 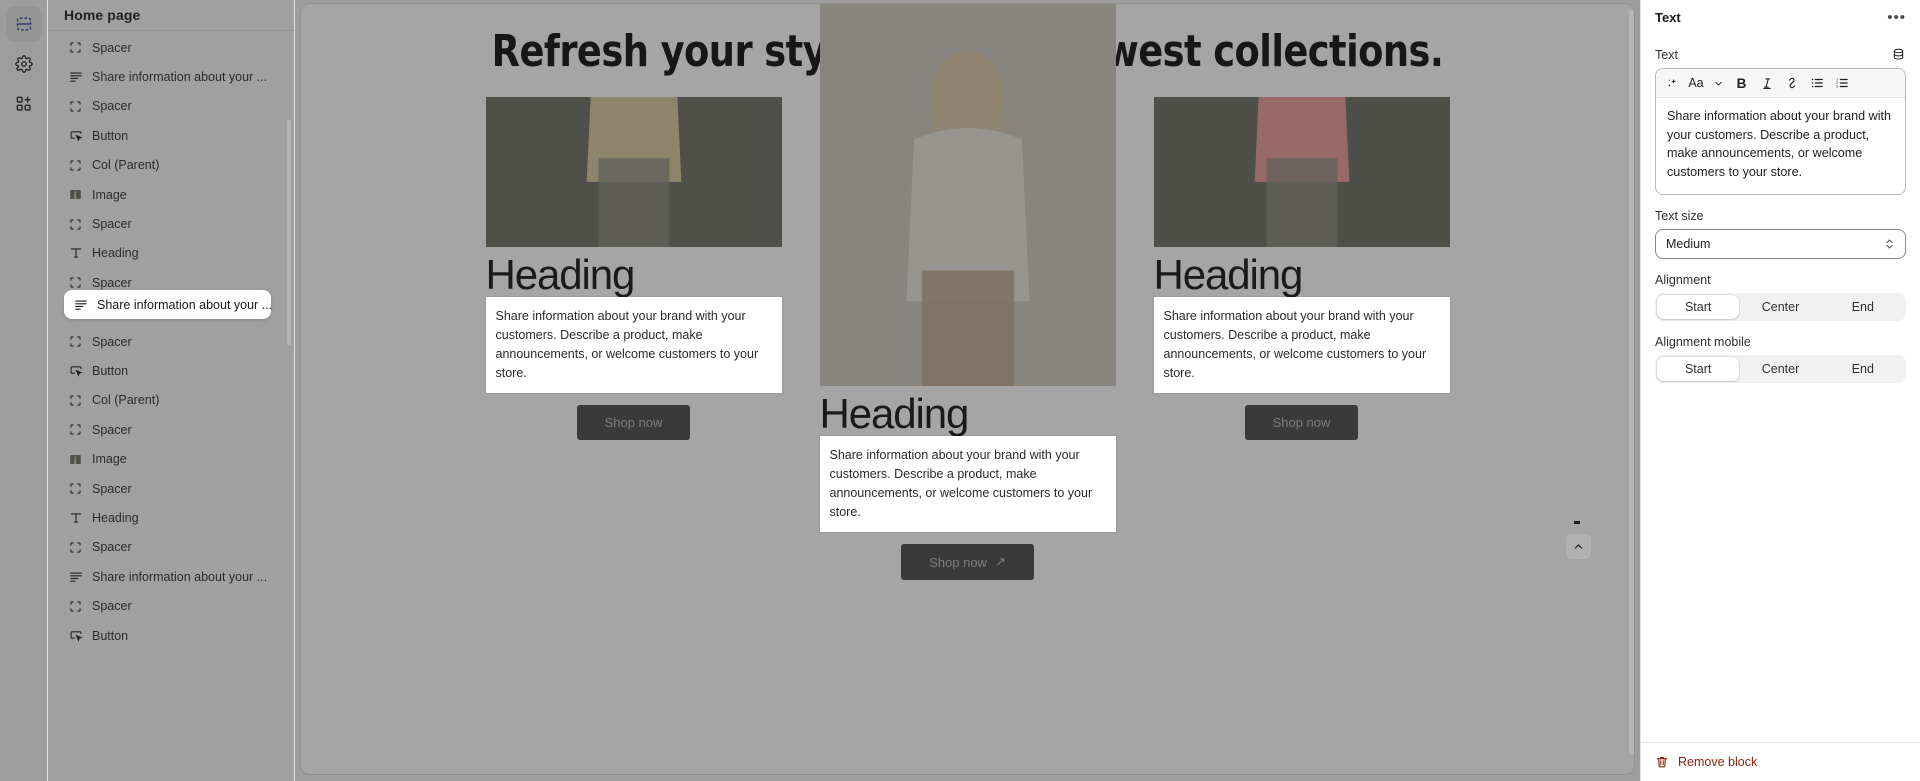 What do you see at coordinates (1896, 17) in the screenshot?
I see `more-options-icon: •••` at bounding box center [1896, 17].